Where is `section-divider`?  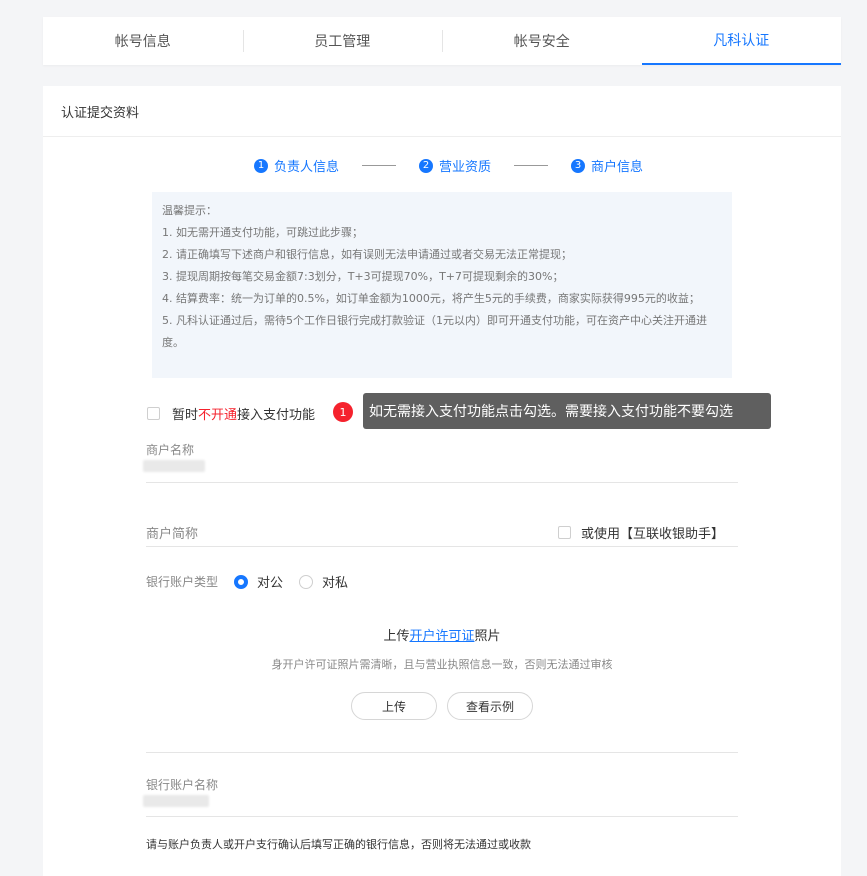
section-divider is located at coordinates (442, 752).